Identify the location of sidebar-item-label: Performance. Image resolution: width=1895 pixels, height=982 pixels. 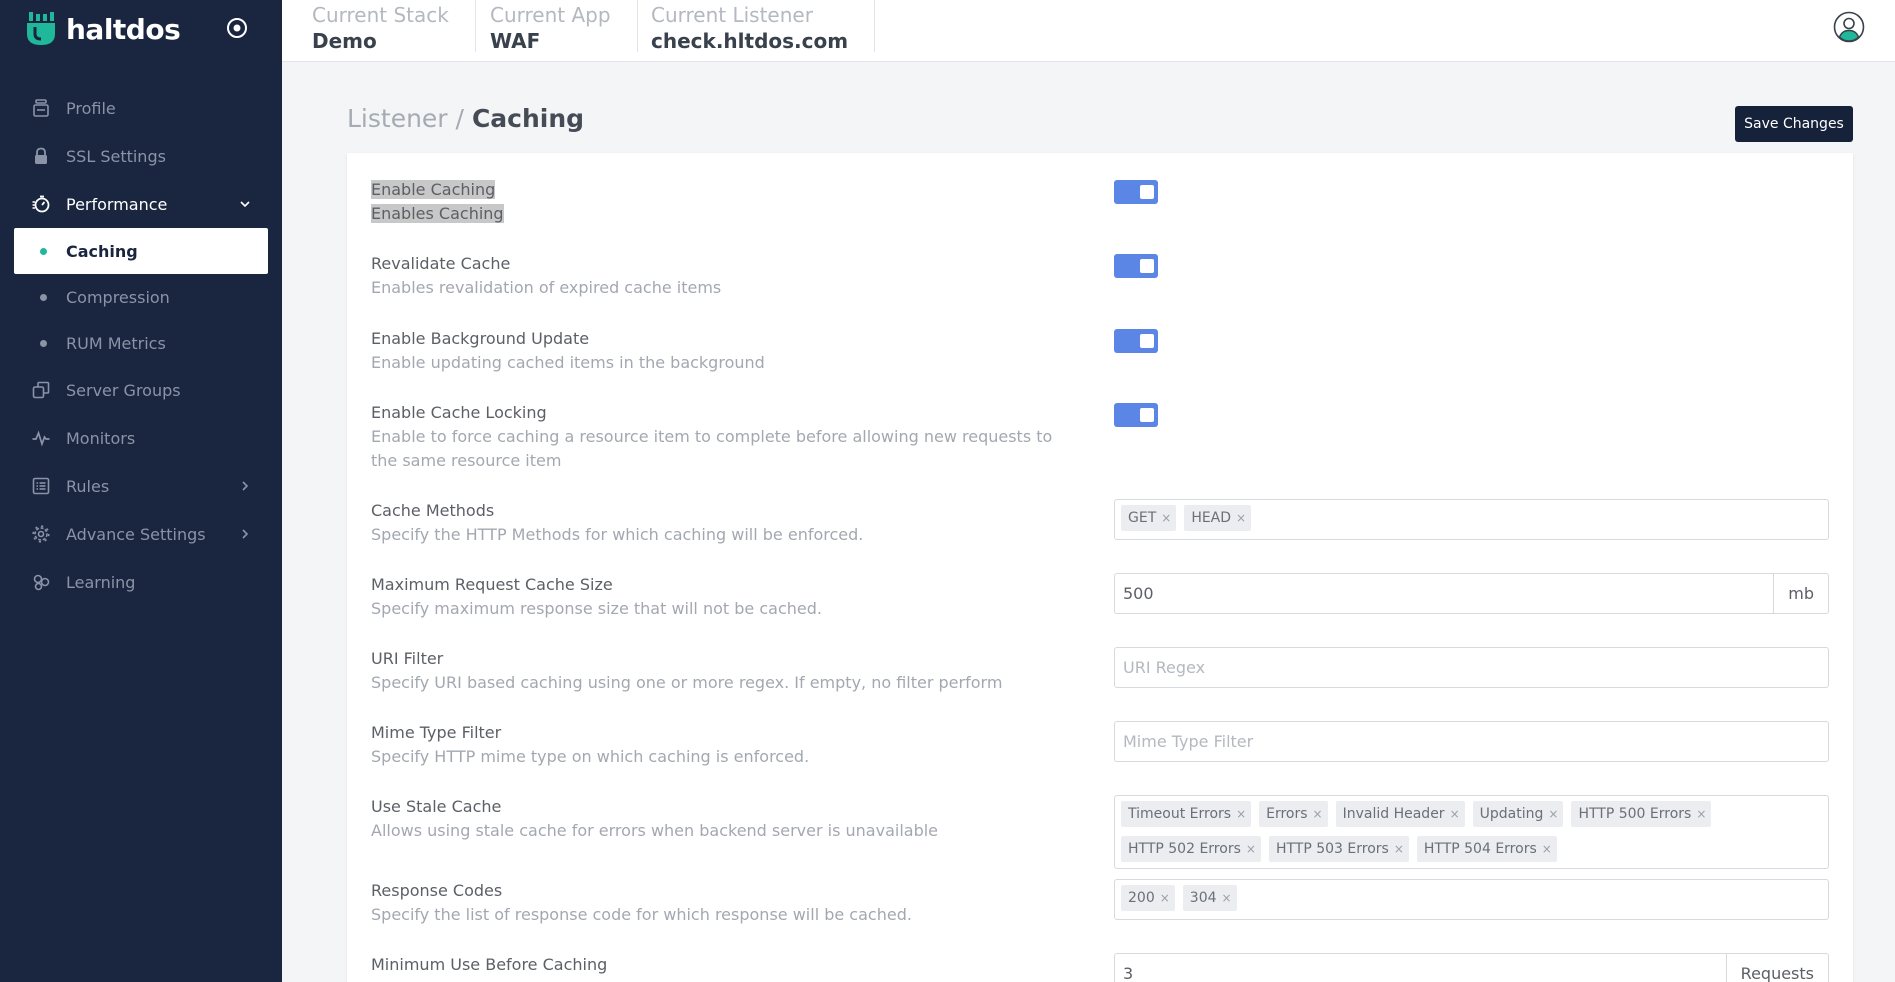
(117, 204).